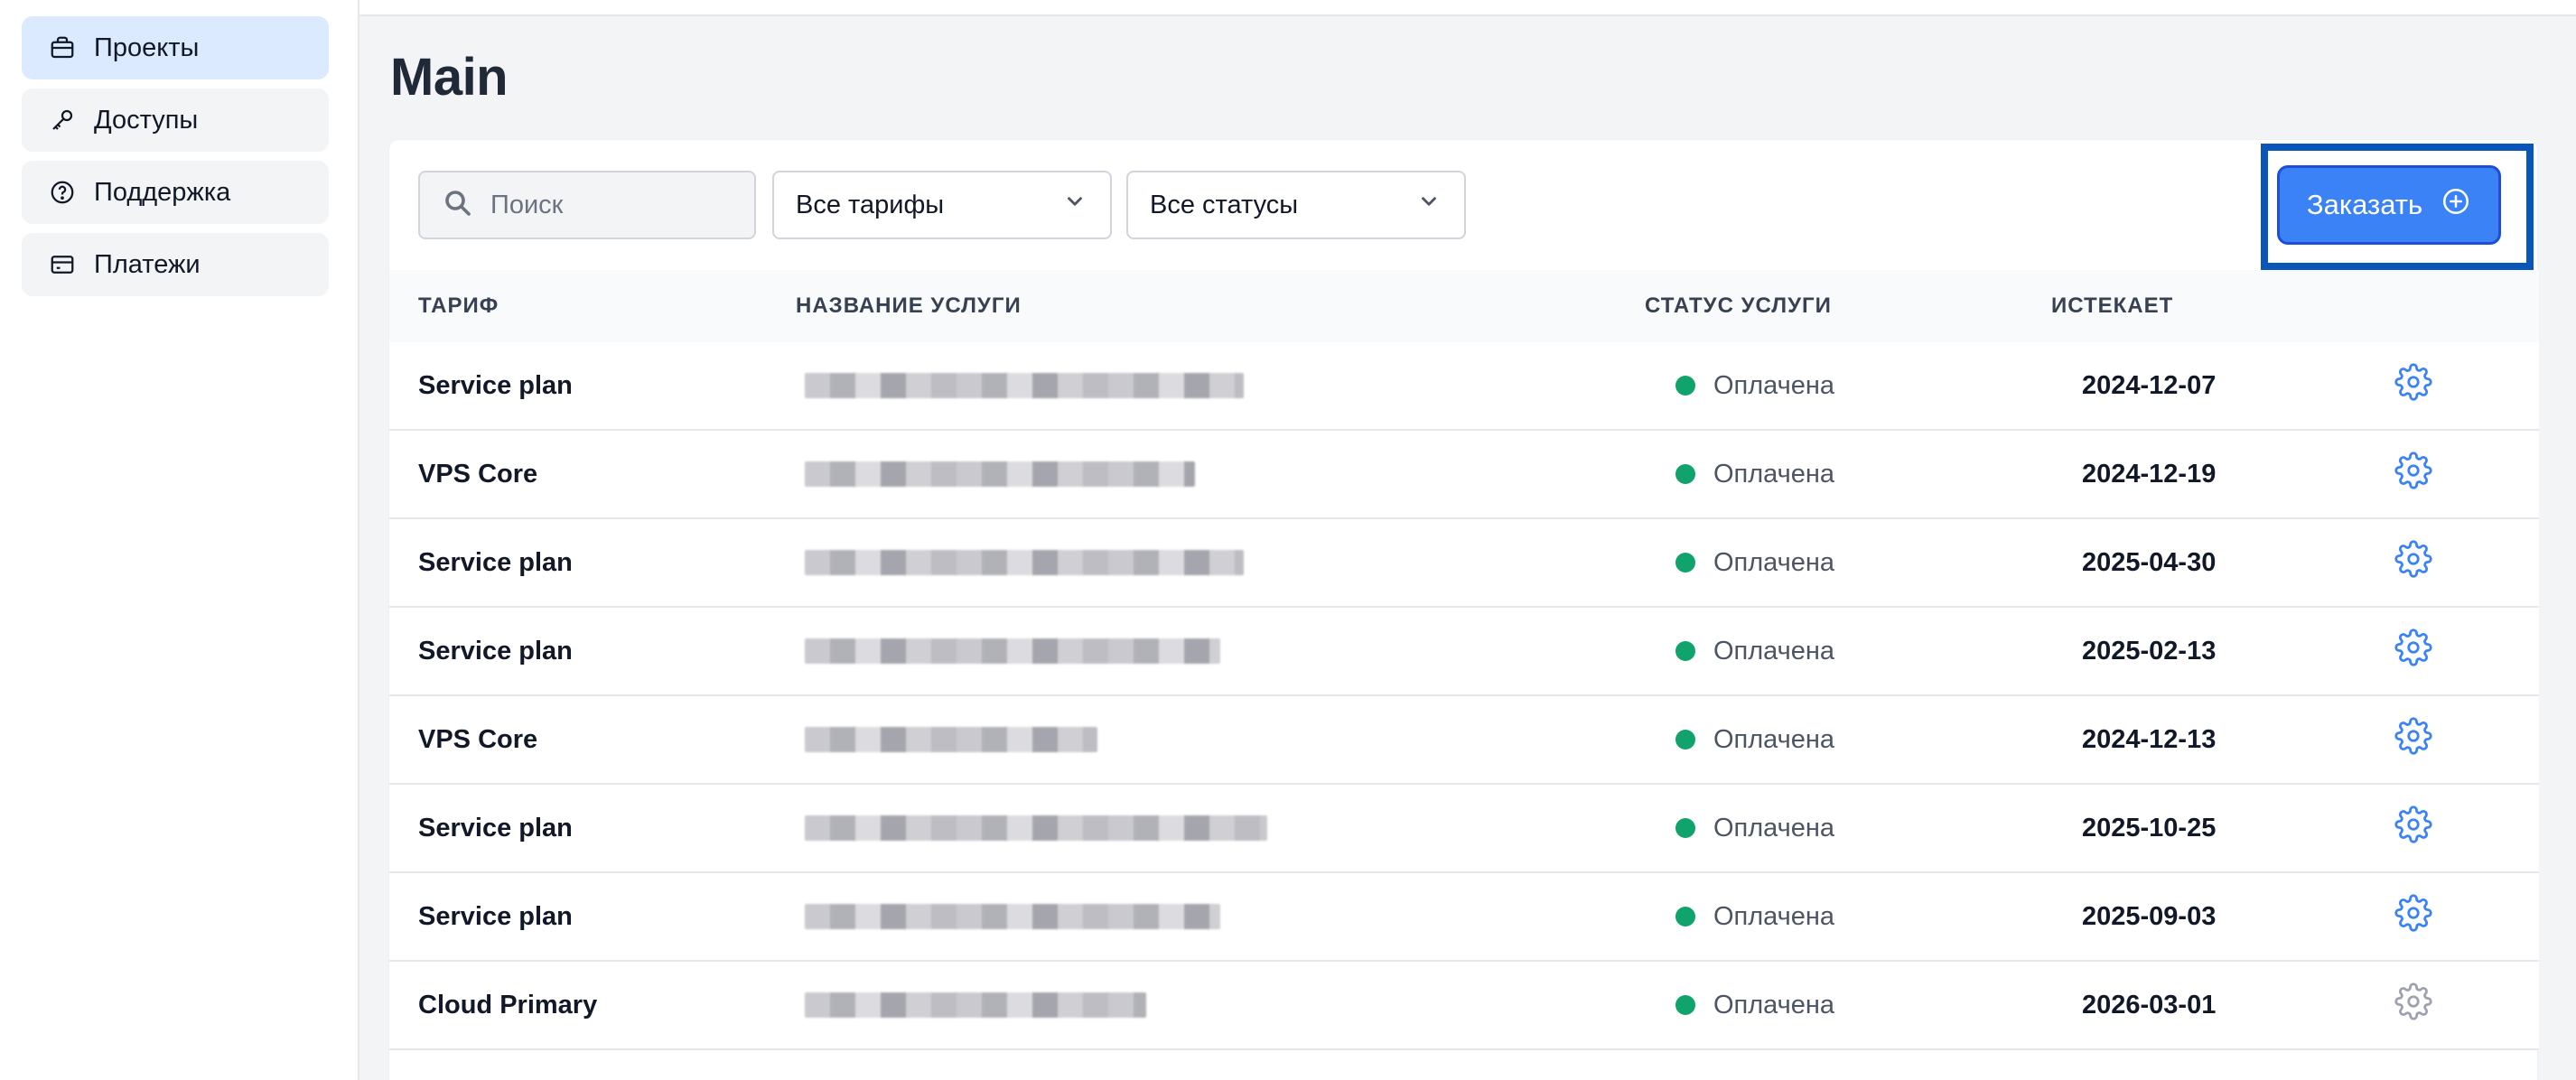 The image size is (2576, 1080). I want to click on expires-cell: 2026-03-01, so click(2149, 1004).